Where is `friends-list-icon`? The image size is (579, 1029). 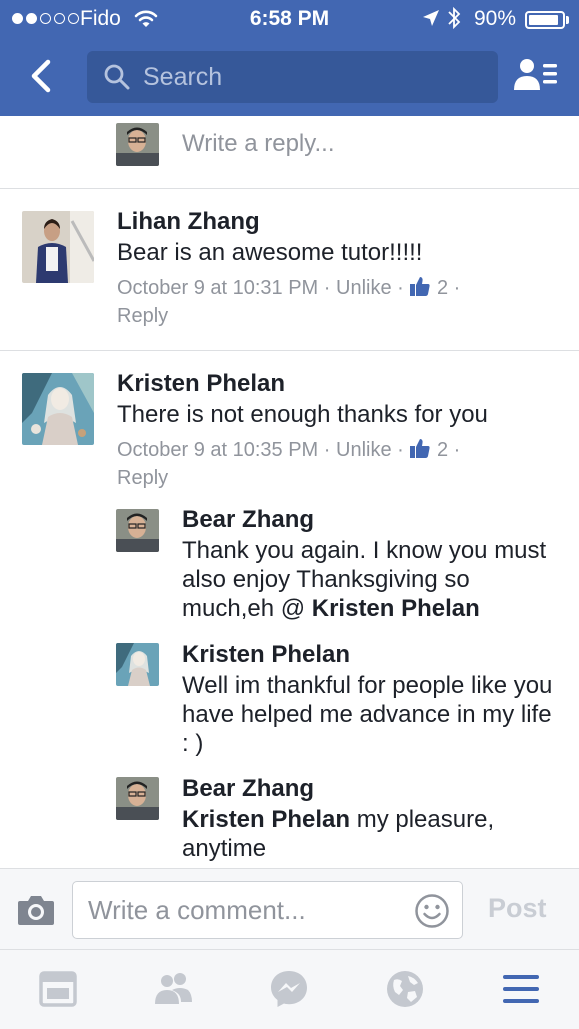 friends-list-icon is located at coordinates (536, 76).